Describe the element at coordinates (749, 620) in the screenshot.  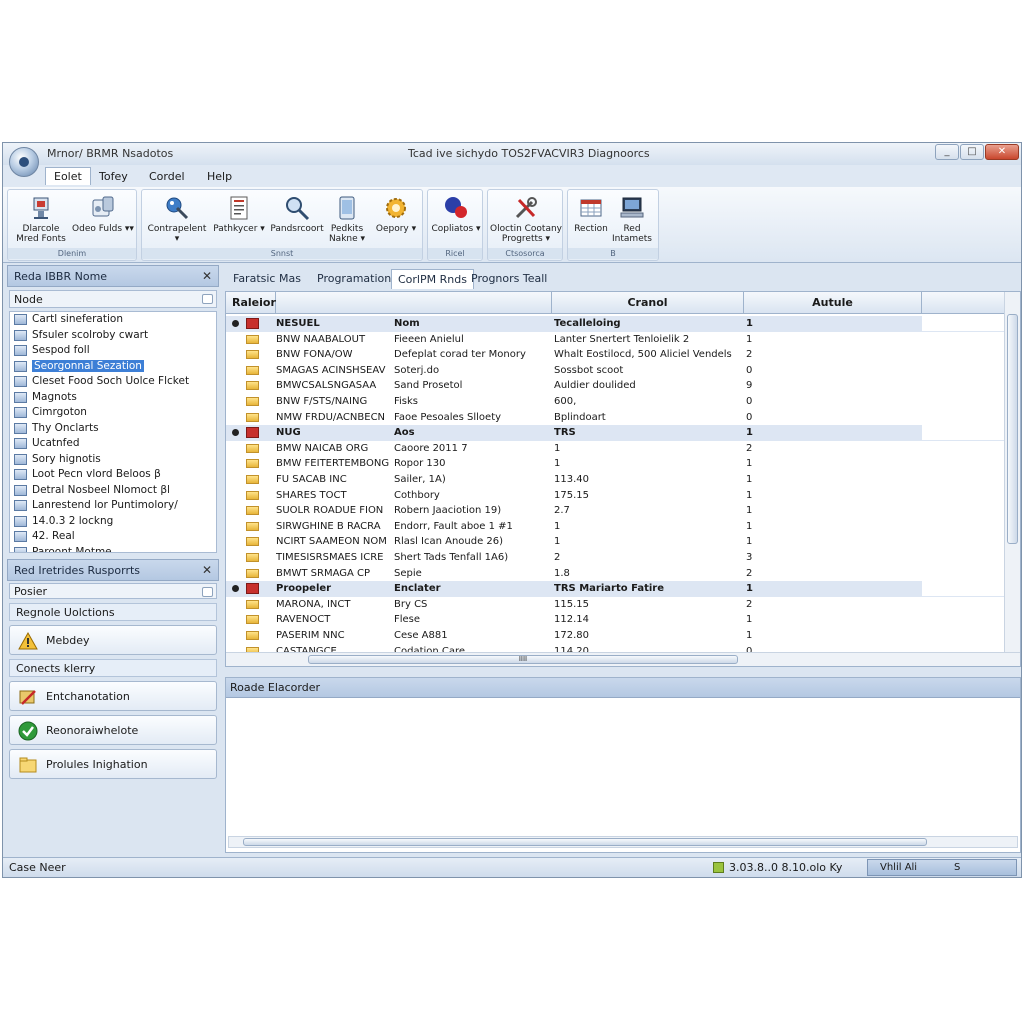
I see `cell-val: 1` at that location.